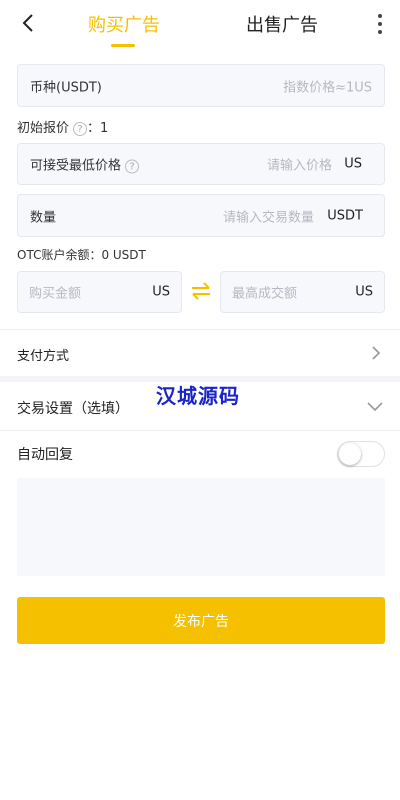 The width and height of the screenshot is (400, 800). What do you see at coordinates (66, 87) in the screenshot?
I see `currency-label: 币种(USDT)` at bounding box center [66, 87].